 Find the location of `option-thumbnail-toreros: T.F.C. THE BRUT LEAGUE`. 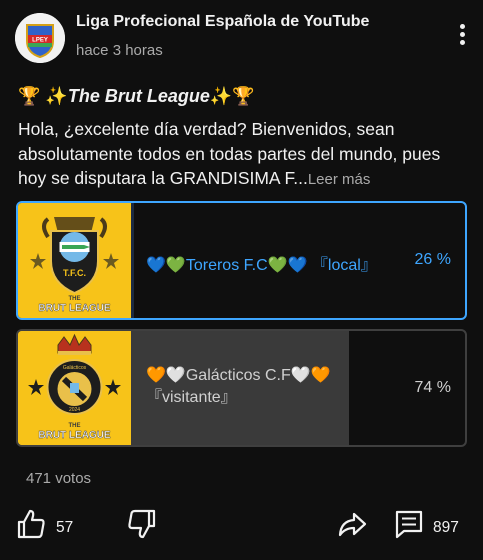

option-thumbnail-toreros: T.F.C. THE BRUT LEAGUE is located at coordinates (74, 260).